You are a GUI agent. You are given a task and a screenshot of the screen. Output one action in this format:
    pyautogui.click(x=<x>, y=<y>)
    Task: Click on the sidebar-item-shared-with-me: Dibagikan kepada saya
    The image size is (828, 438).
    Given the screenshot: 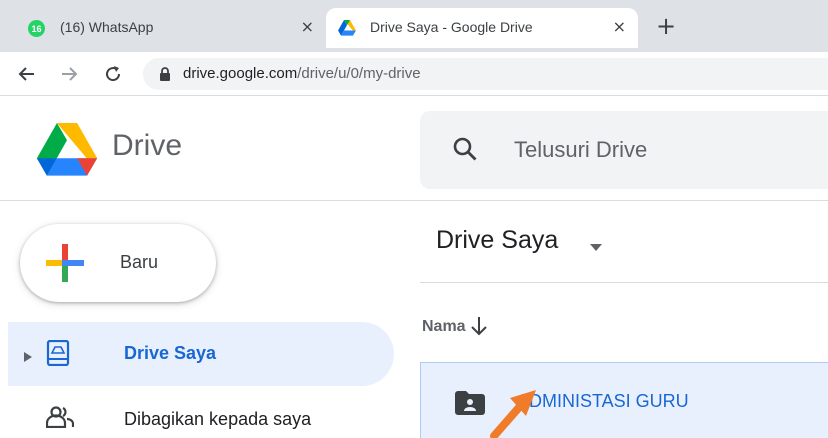 What is the action you would take?
    pyautogui.click(x=201, y=413)
    